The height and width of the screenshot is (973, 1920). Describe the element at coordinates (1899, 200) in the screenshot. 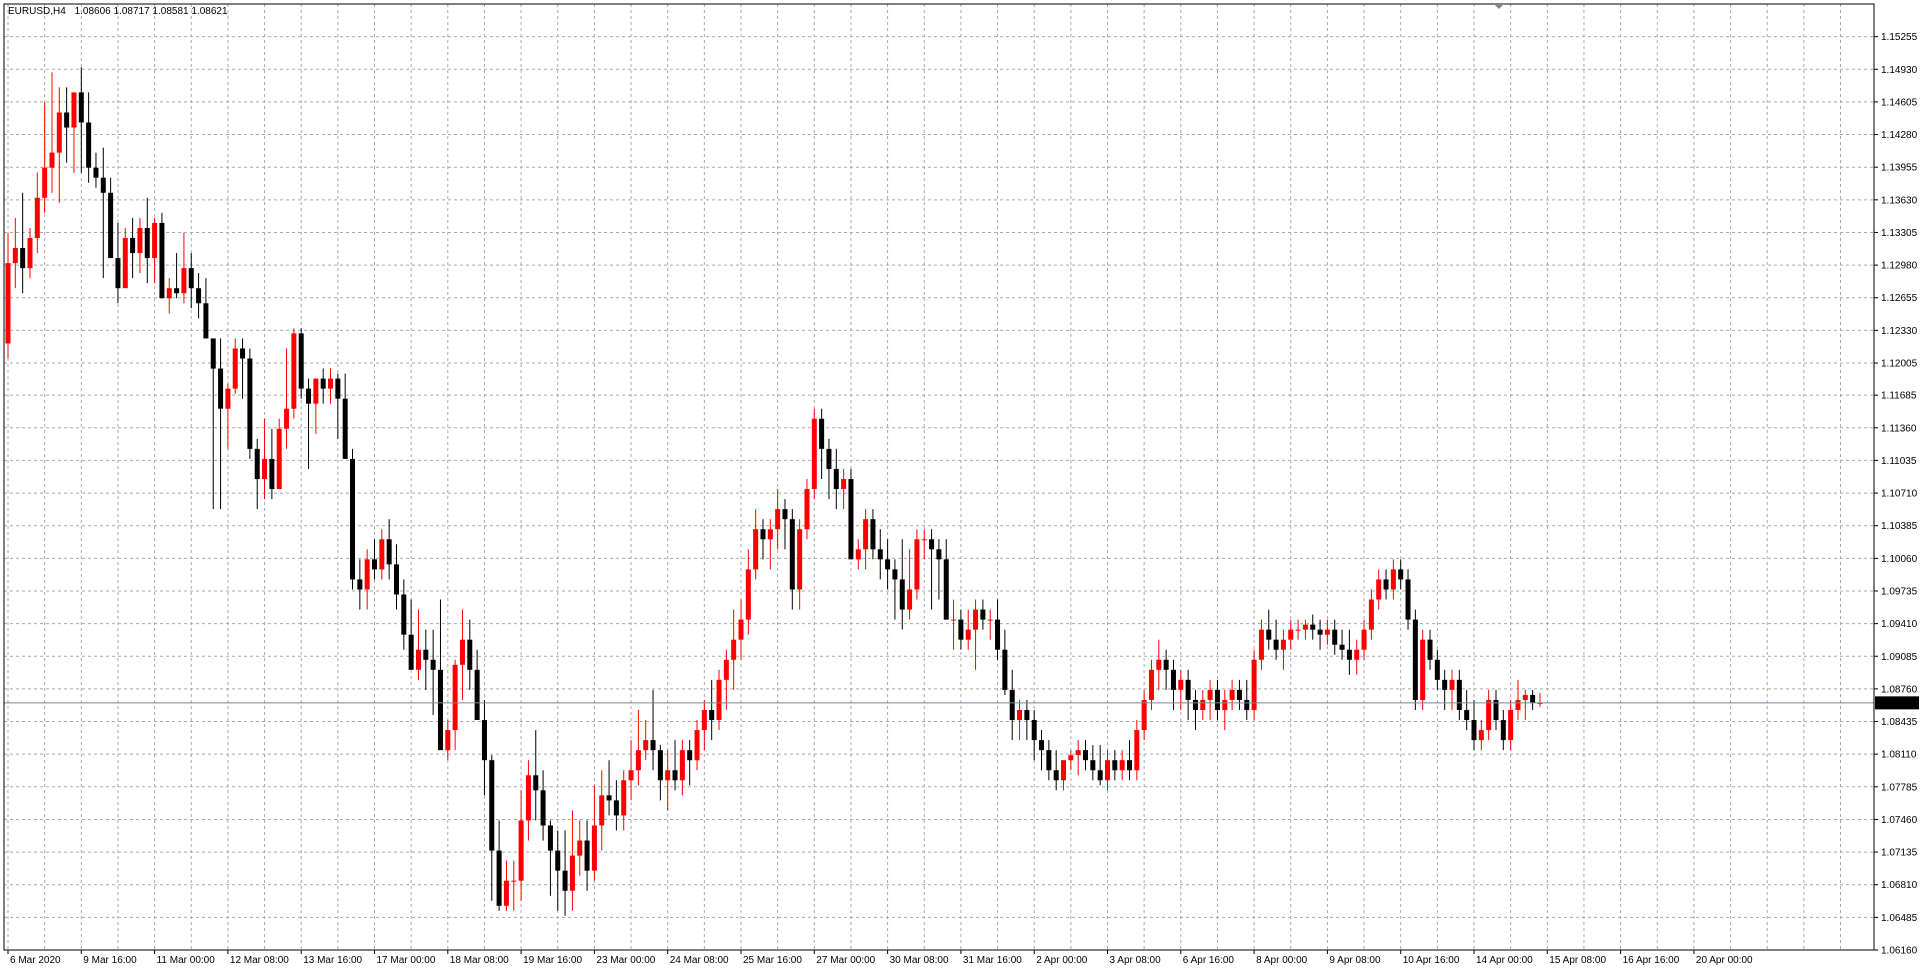

I see `y-tick-label: 1.13630` at that location.